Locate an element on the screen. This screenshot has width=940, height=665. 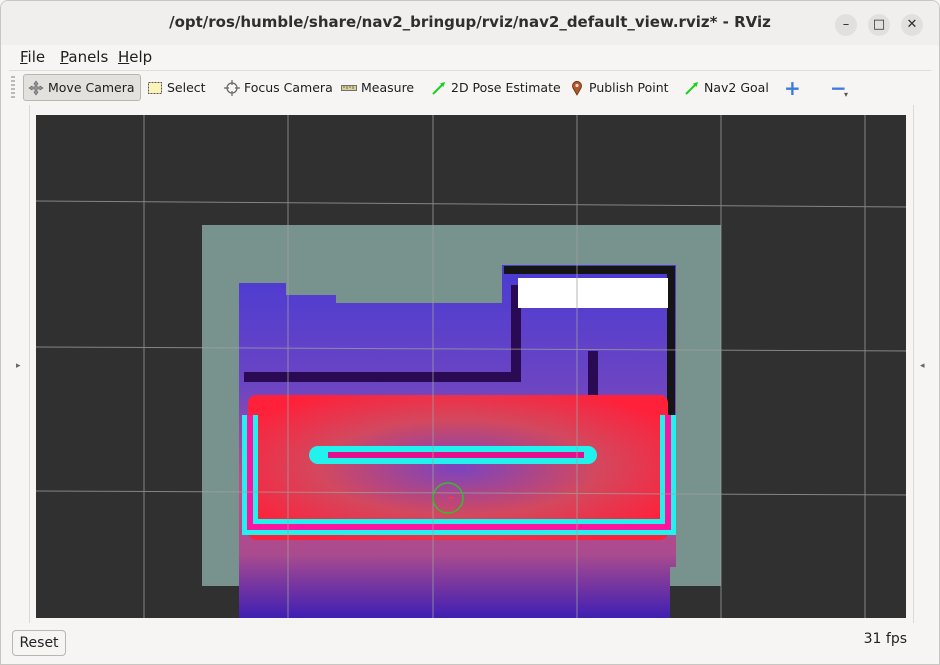
menu-file-label: ile is located at coordinates (36, 57).